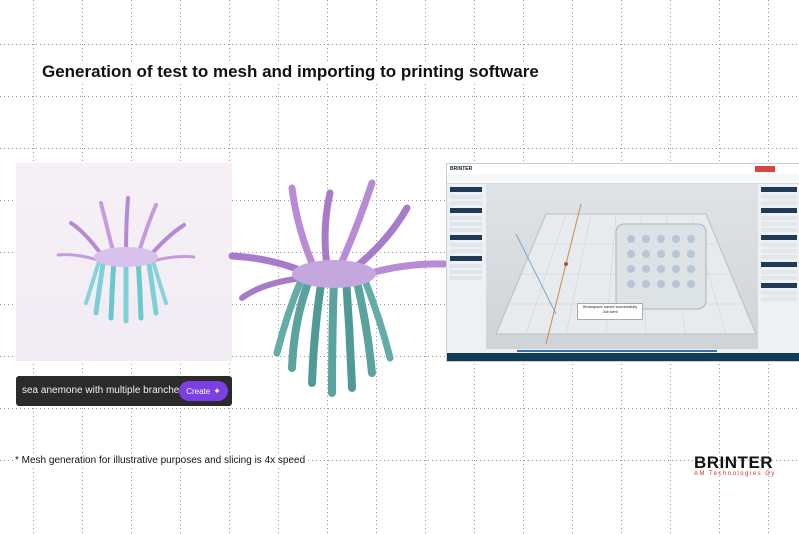  What do you see at coordinates (617, 351) in the screenshot?
I see `slicer-progress-bar` at bounding box center [617, 351].